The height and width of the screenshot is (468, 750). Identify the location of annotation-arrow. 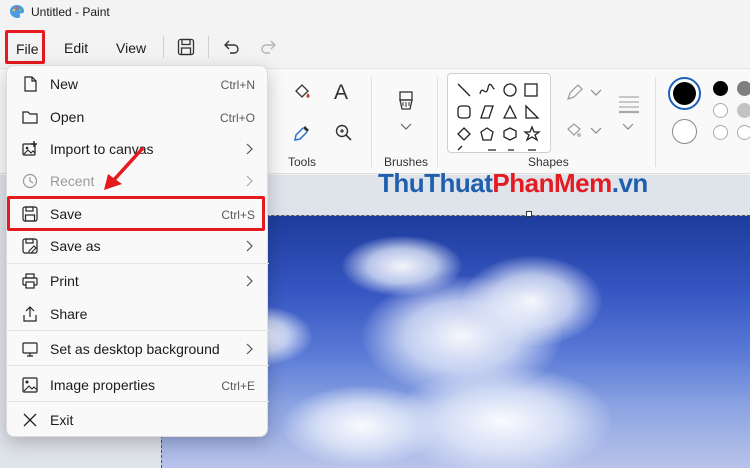
(124, 168).